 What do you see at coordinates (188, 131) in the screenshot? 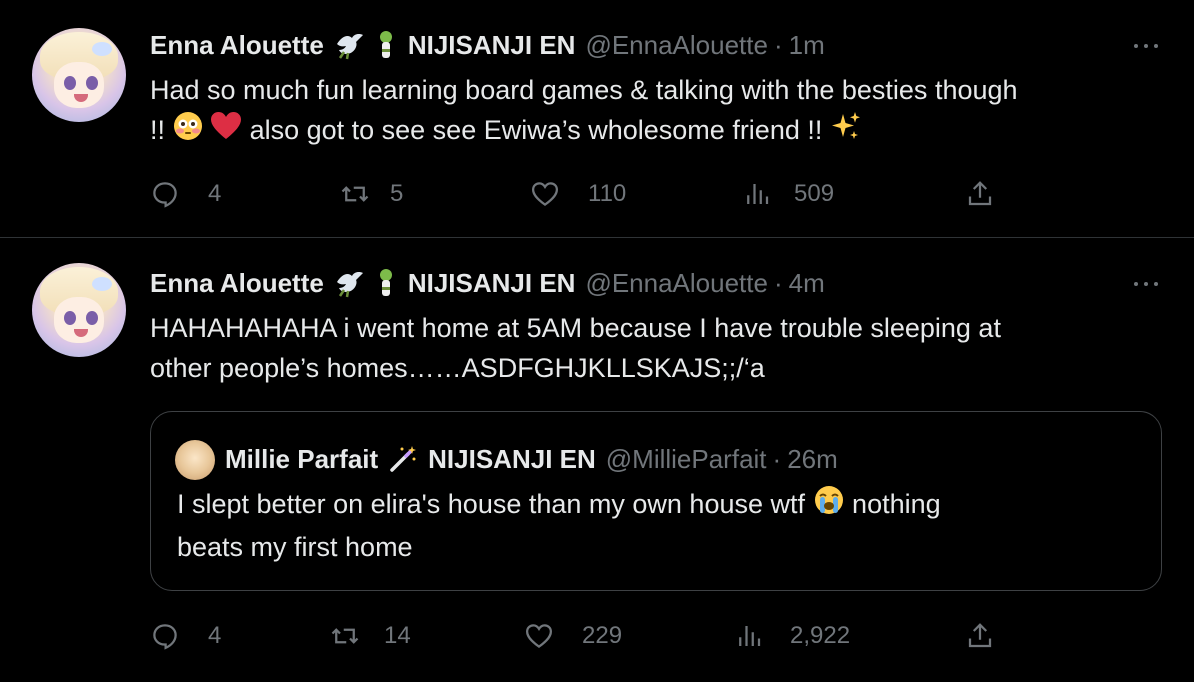
I see `flushed-face-emoji` at bounding box center [188, 131].